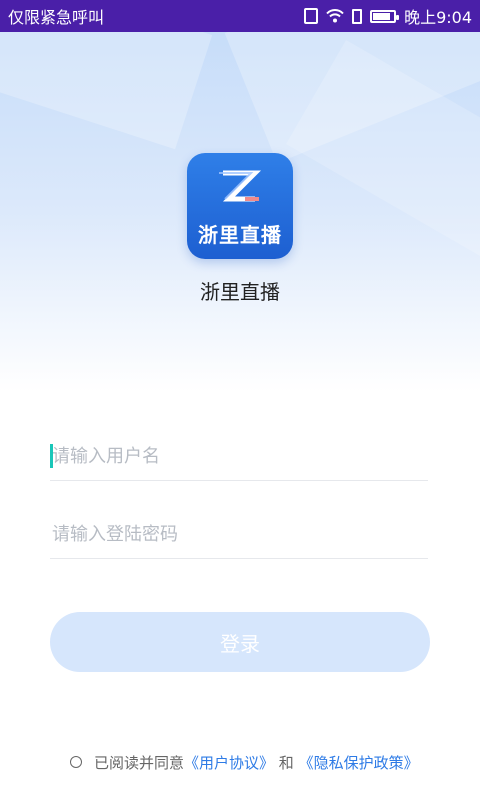 The width and height of the screenshot is (480, 800). What do you see at coordinates (359, 762) in the screenshot?
I see `privacy-policy-link: 《隐私保护政策》` at bounding box center [359, 762].